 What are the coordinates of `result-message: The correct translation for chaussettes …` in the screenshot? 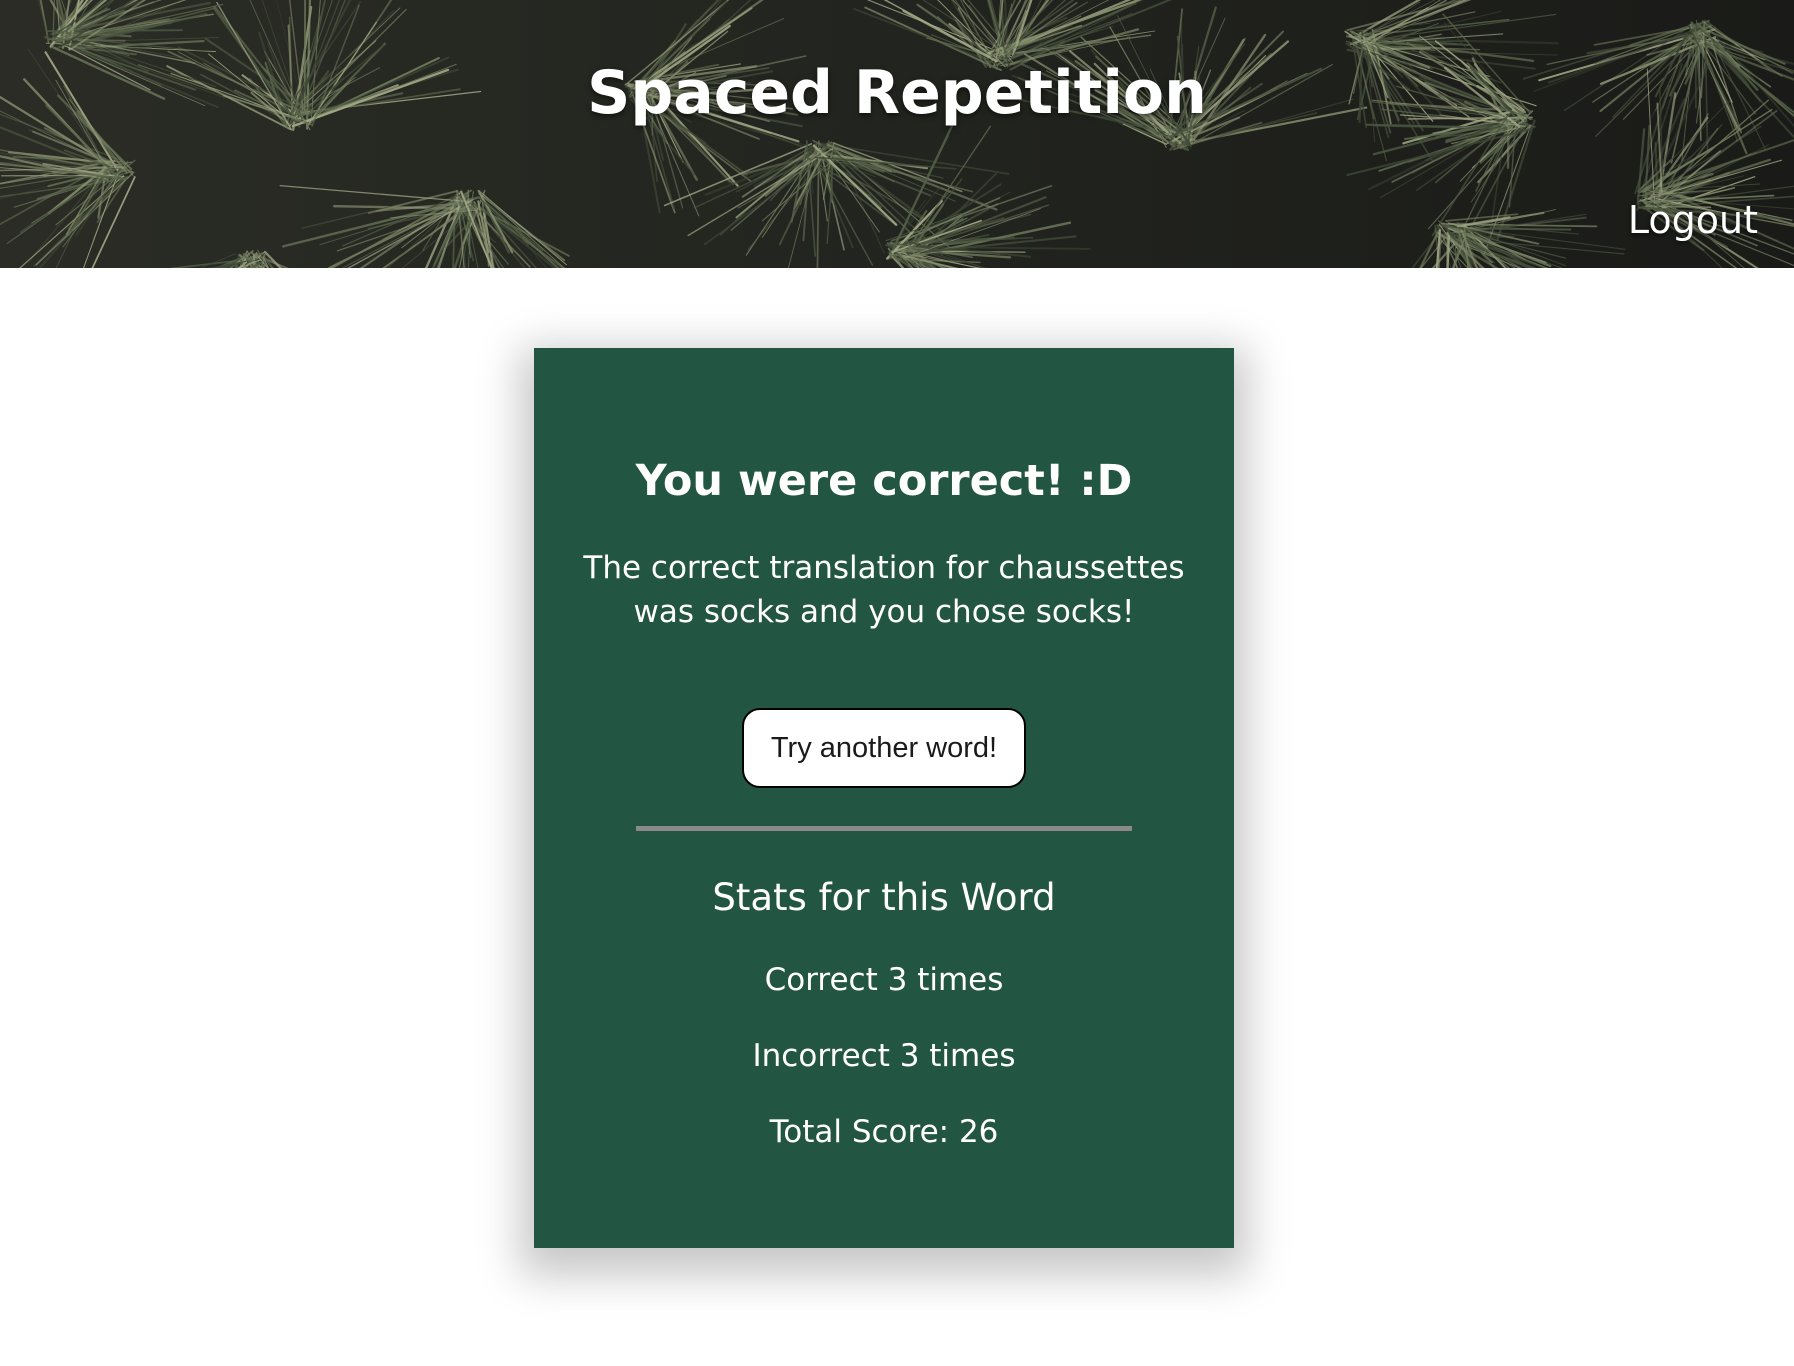 It's located at (884, 590).